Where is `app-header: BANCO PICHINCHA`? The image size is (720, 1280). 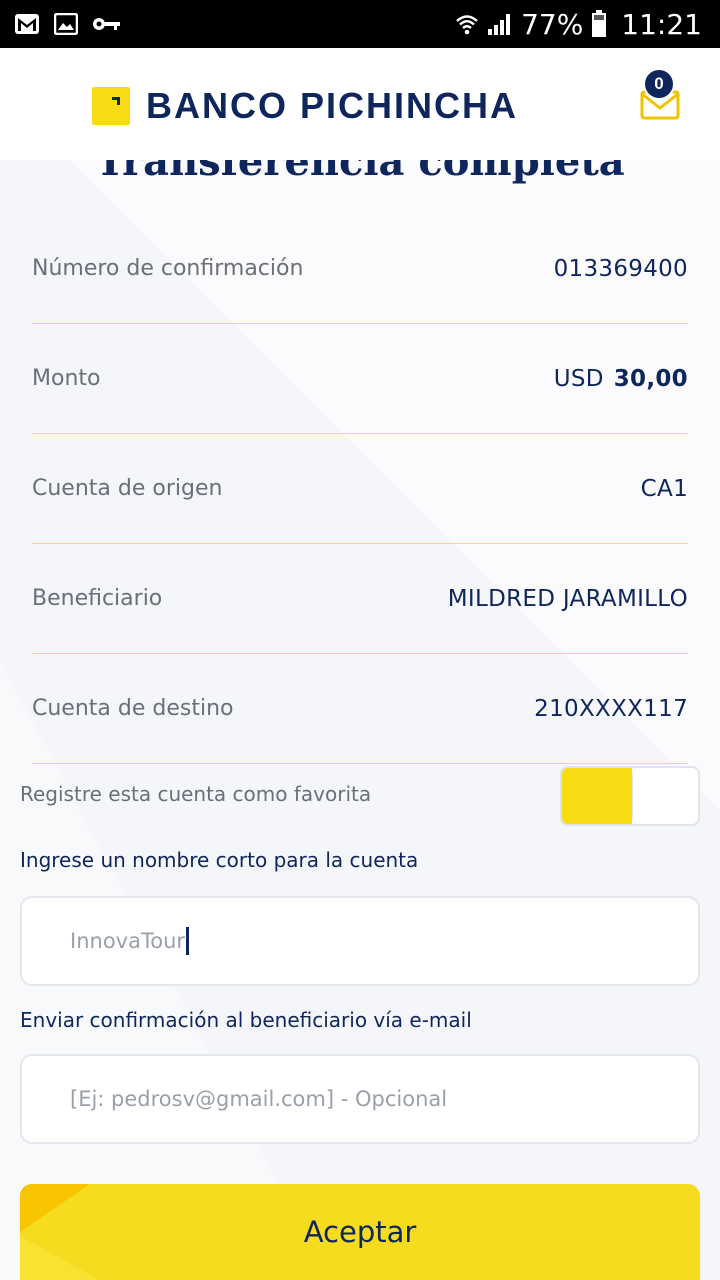
app-header: BANCO PICHINCHA is located at coordinates (360, 104).